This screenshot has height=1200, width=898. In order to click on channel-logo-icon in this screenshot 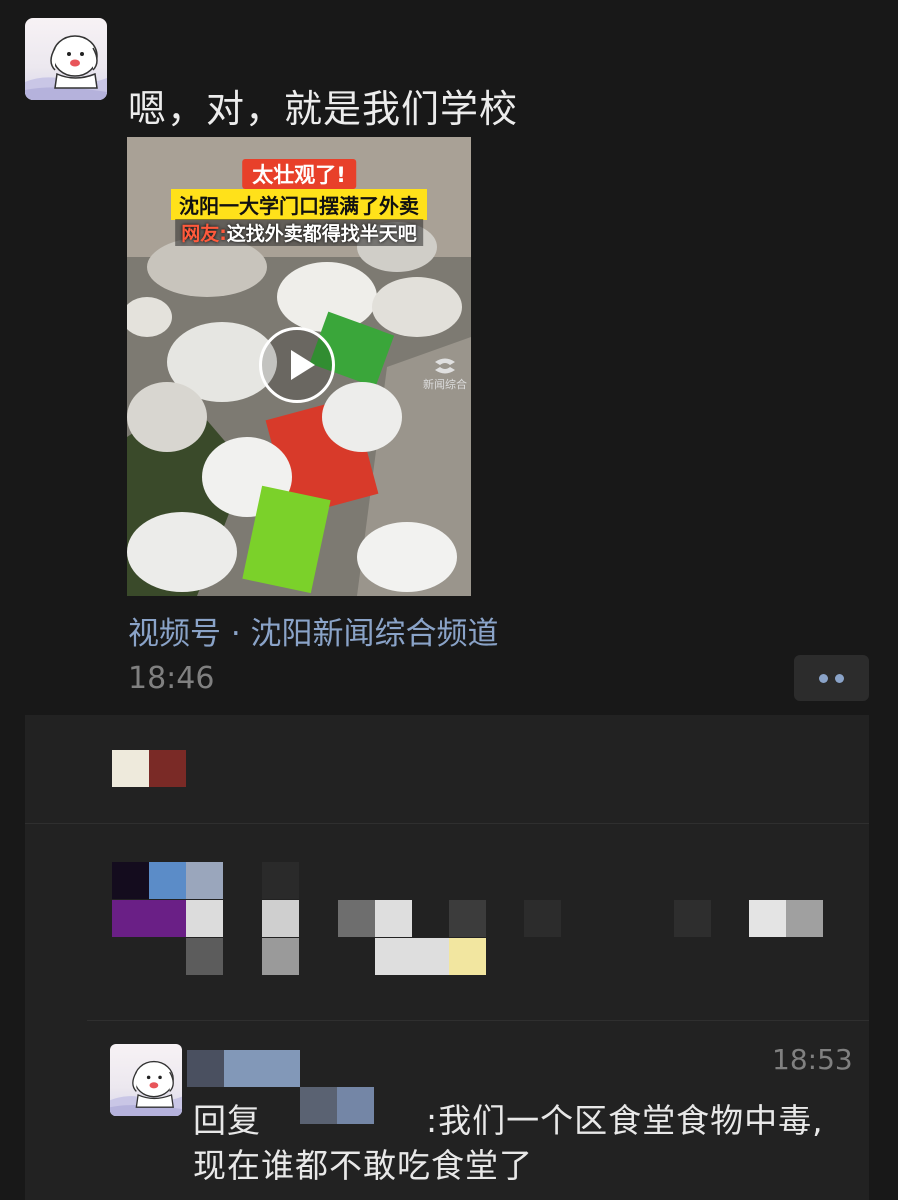, I will do `click(445, 366)`.